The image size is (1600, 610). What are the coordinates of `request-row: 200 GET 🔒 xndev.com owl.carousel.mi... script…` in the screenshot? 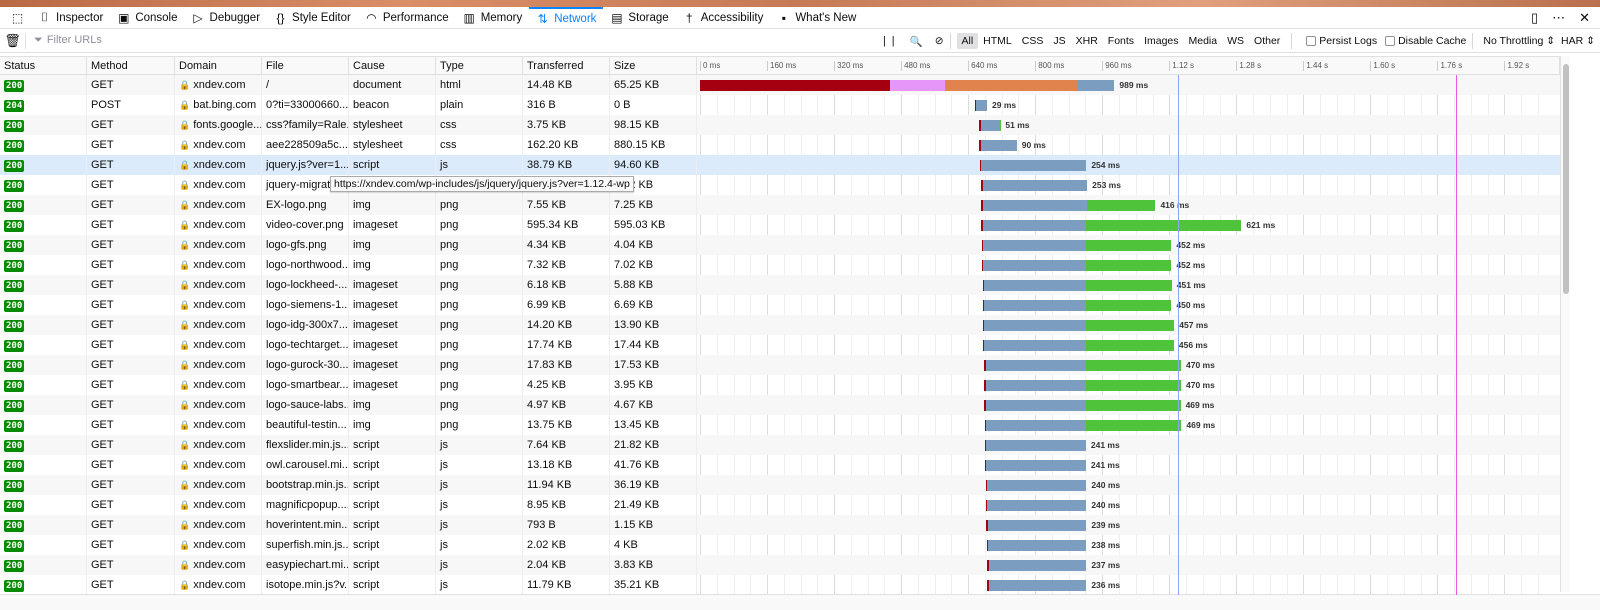 It's located at (780, 465).